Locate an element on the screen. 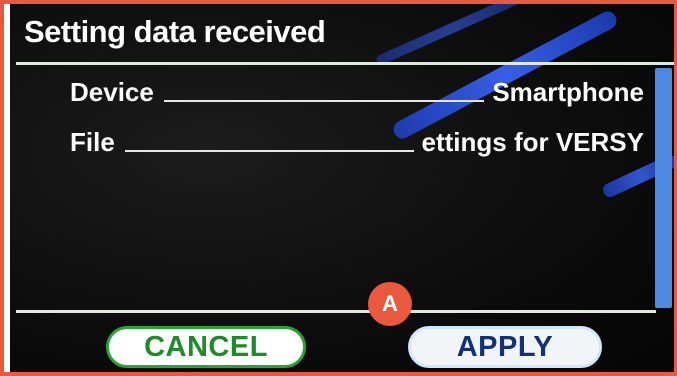 Image resolution: width=677 pixels, height=376 pixels. scrollbar is located at coordinates (663, 188).